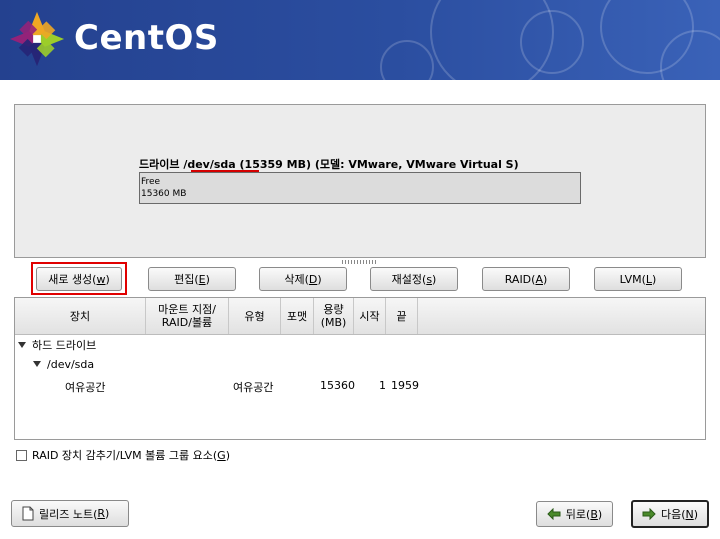 This screenshot has height=539, width=720. What do you see at coordinates (434, 279) in the screenshot?
I see `reset-end: )` at bounding box center [434, 279].